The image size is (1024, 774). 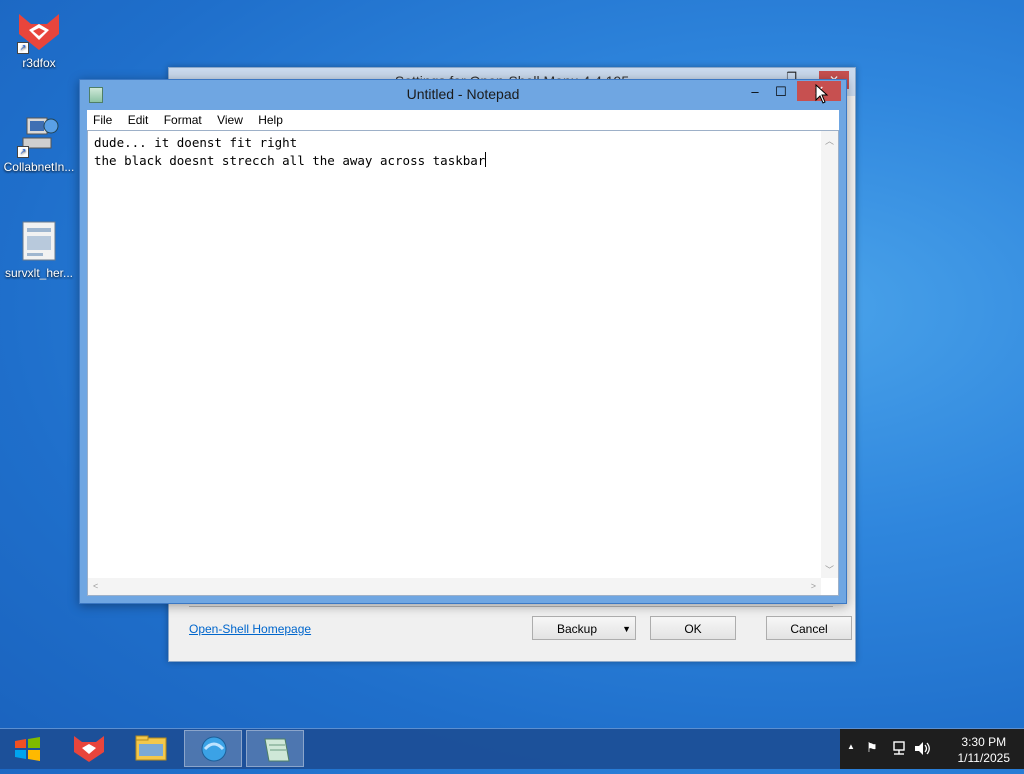 What do you see at coordinates (984, 742) in the screenshot?
I see `clock-time: 3:30 PM` at bounding box center [984, 742].